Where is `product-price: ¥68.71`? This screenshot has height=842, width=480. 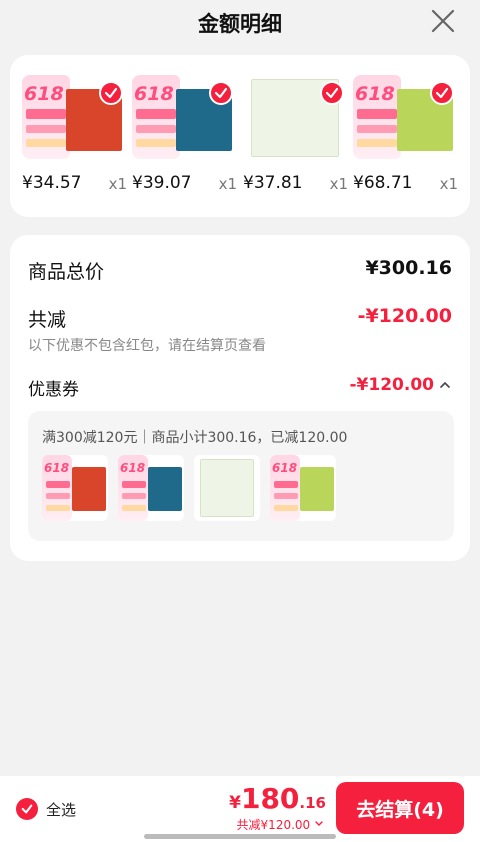 product-price: ¥68.71 is located at coordinates (383, 183).